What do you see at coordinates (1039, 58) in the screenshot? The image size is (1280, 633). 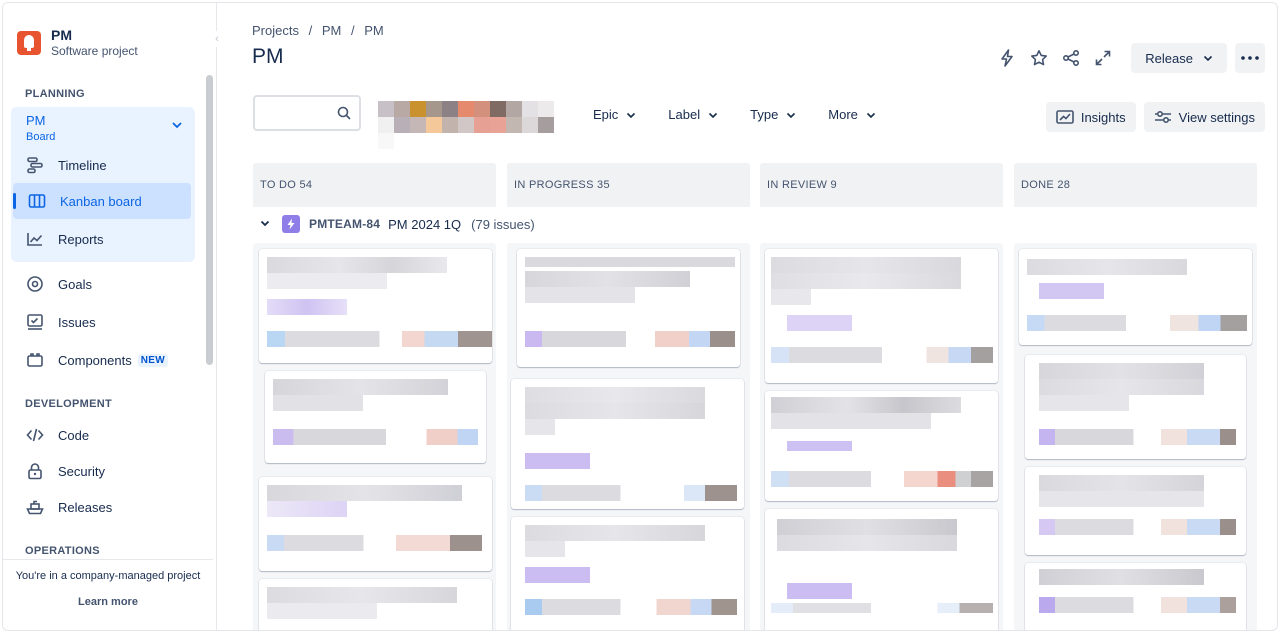 I see `star-icon` at bounding box center [1039, 58].